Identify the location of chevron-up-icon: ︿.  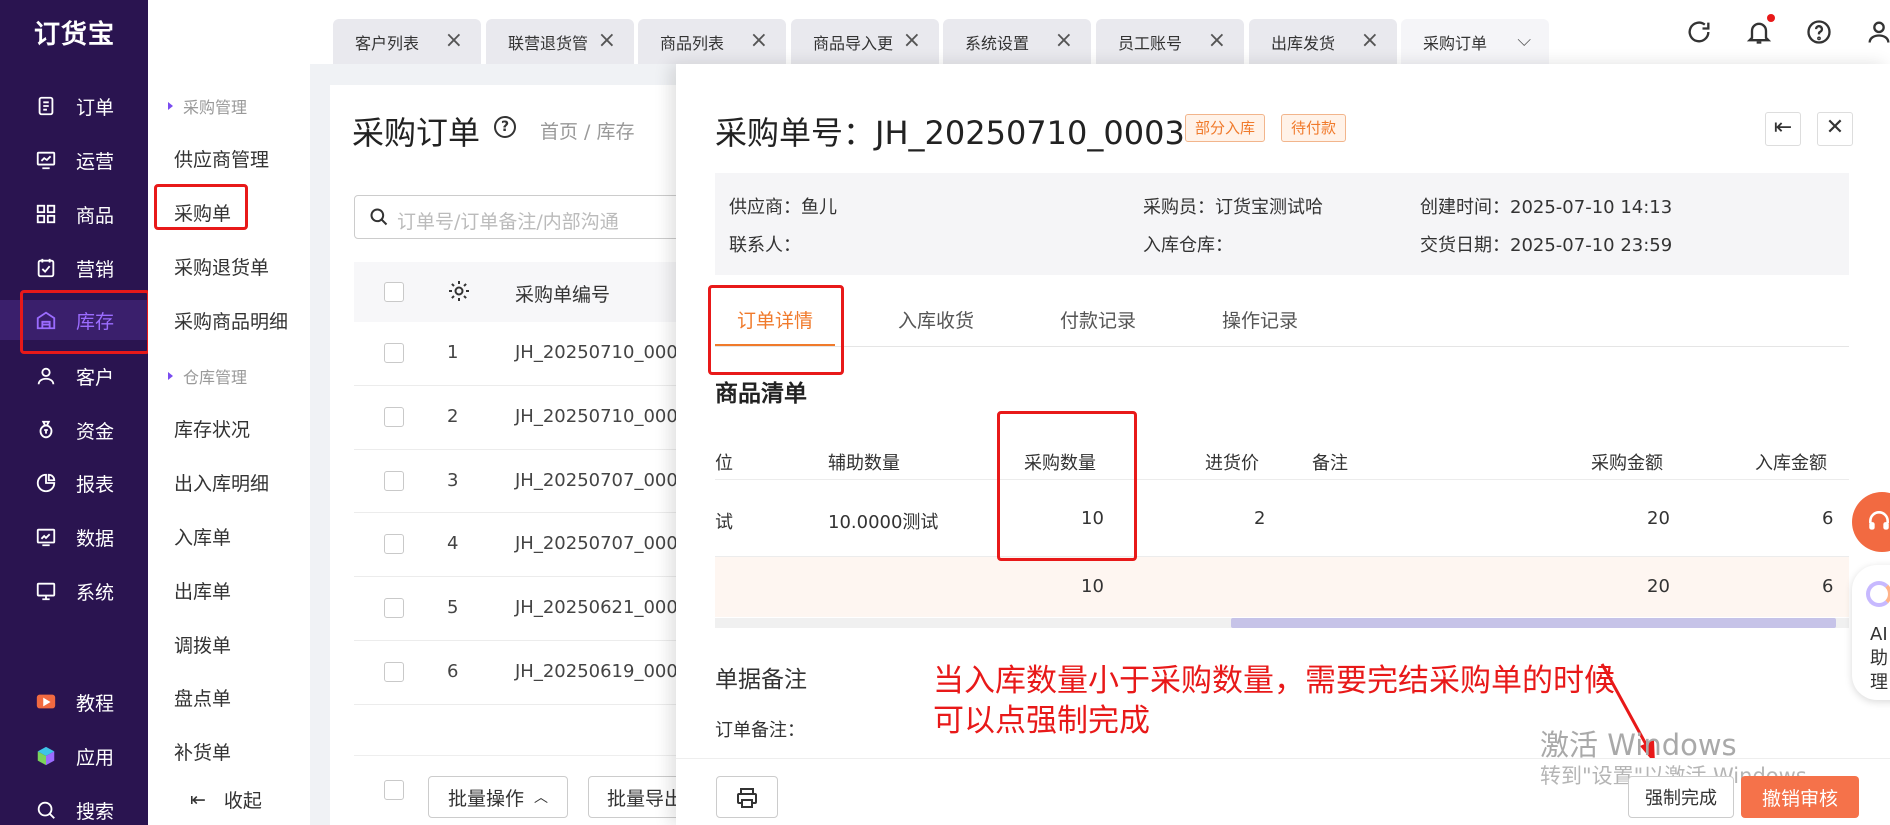
(541, 798).